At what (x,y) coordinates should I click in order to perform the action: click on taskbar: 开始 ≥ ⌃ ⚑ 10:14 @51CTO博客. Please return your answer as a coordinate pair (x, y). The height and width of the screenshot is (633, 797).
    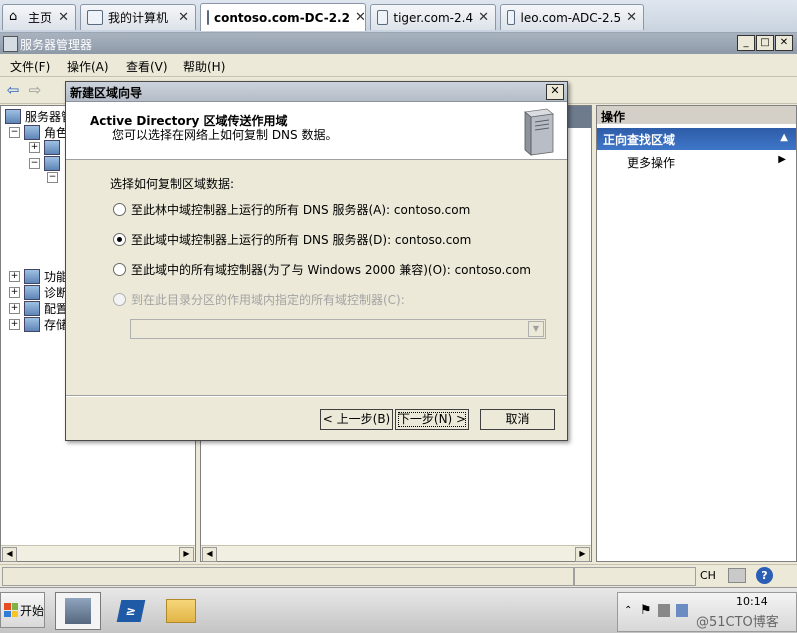
    Looking at the image, I should click on (398, 610).